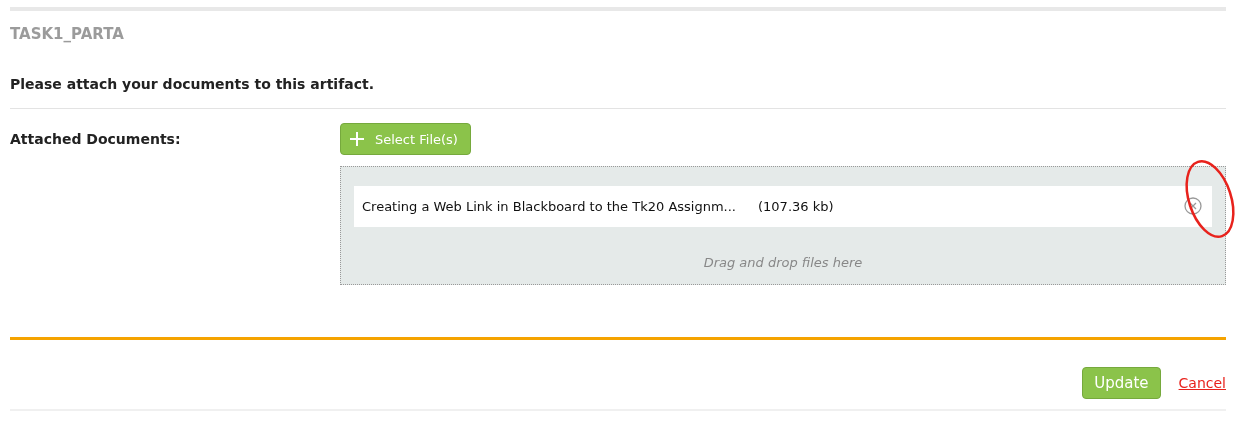 This screenshot has height=426, width=1246. Describe the element at coordinates (796, 206) in the screenshot. I see `file-size: (107.36 kb)` at that location.